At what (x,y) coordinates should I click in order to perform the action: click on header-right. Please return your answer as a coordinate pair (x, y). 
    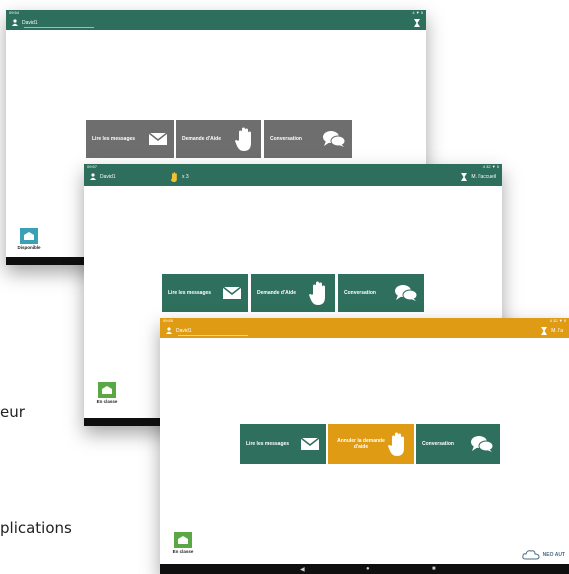
    Looking at the image, I should click on (417, 23).